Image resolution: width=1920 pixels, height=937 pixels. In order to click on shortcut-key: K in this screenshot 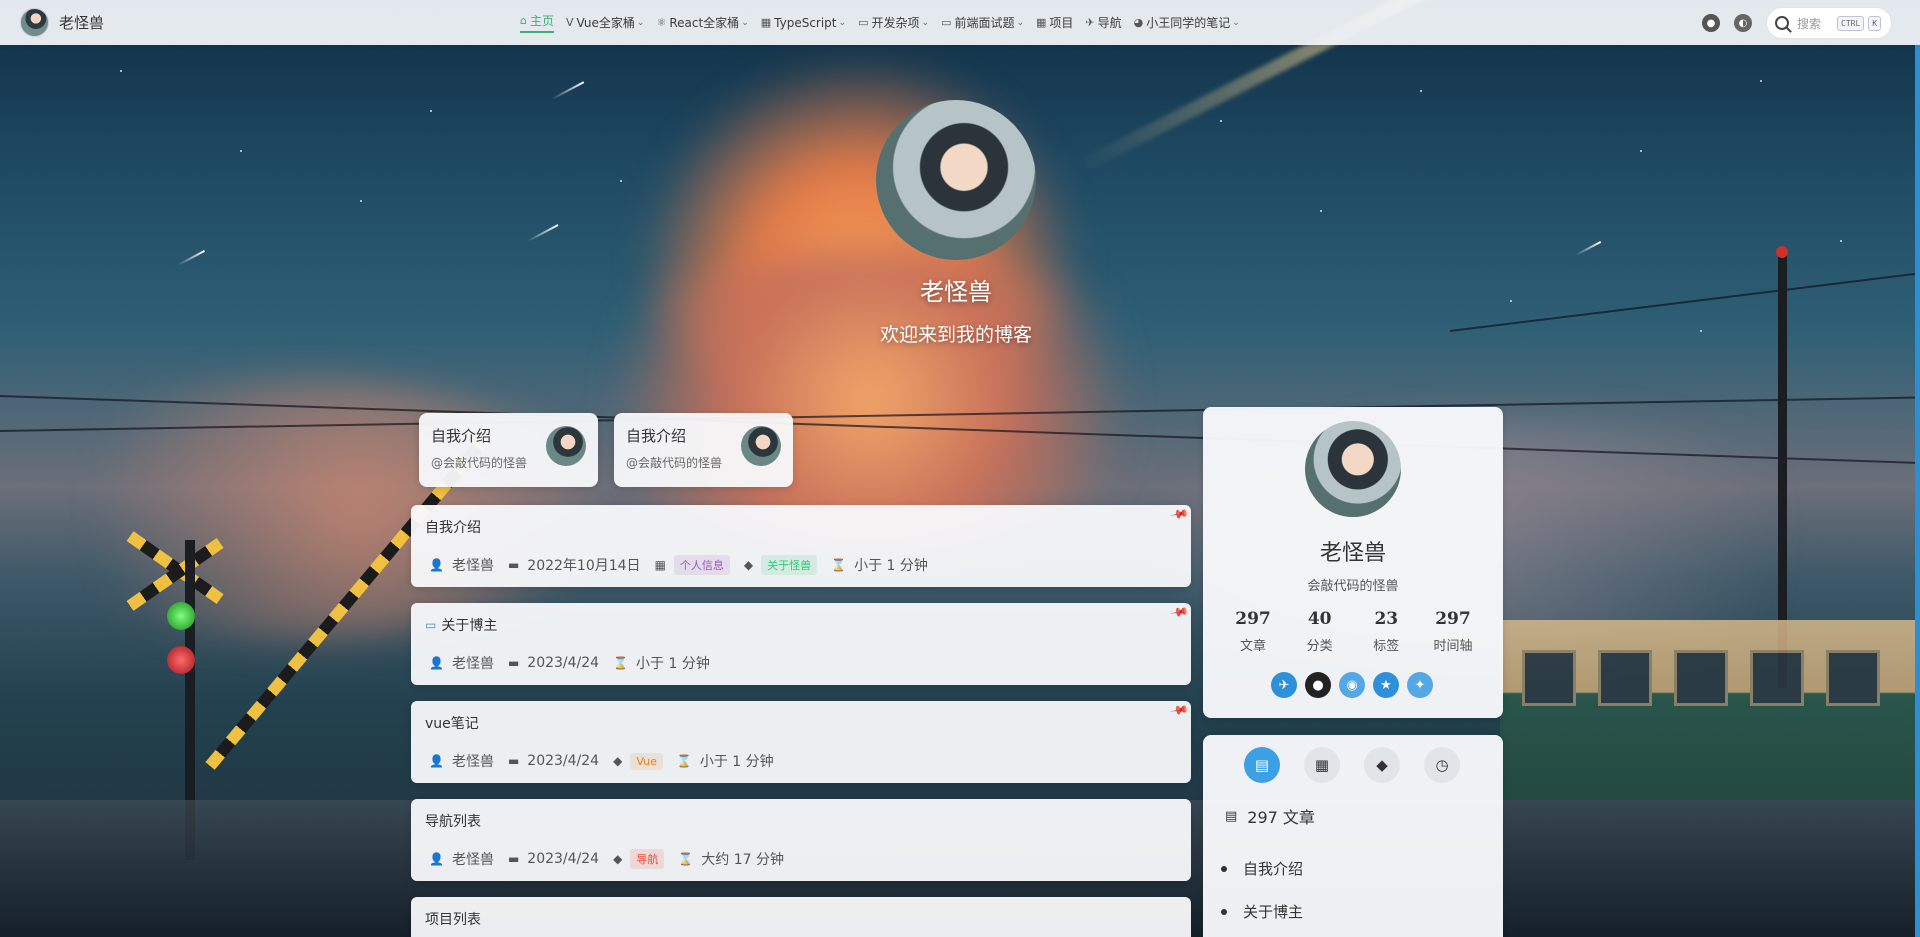, I will do `click(1875, 23)`.